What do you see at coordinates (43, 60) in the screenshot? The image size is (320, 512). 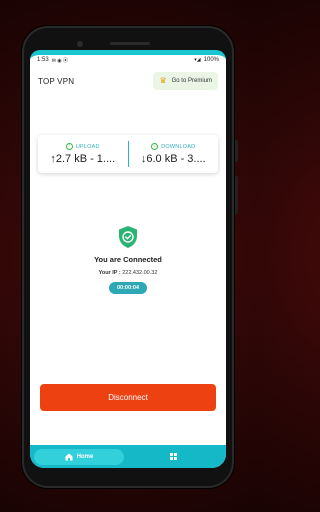 I see `status-time: 1:53` at bounding box center [43, 60].